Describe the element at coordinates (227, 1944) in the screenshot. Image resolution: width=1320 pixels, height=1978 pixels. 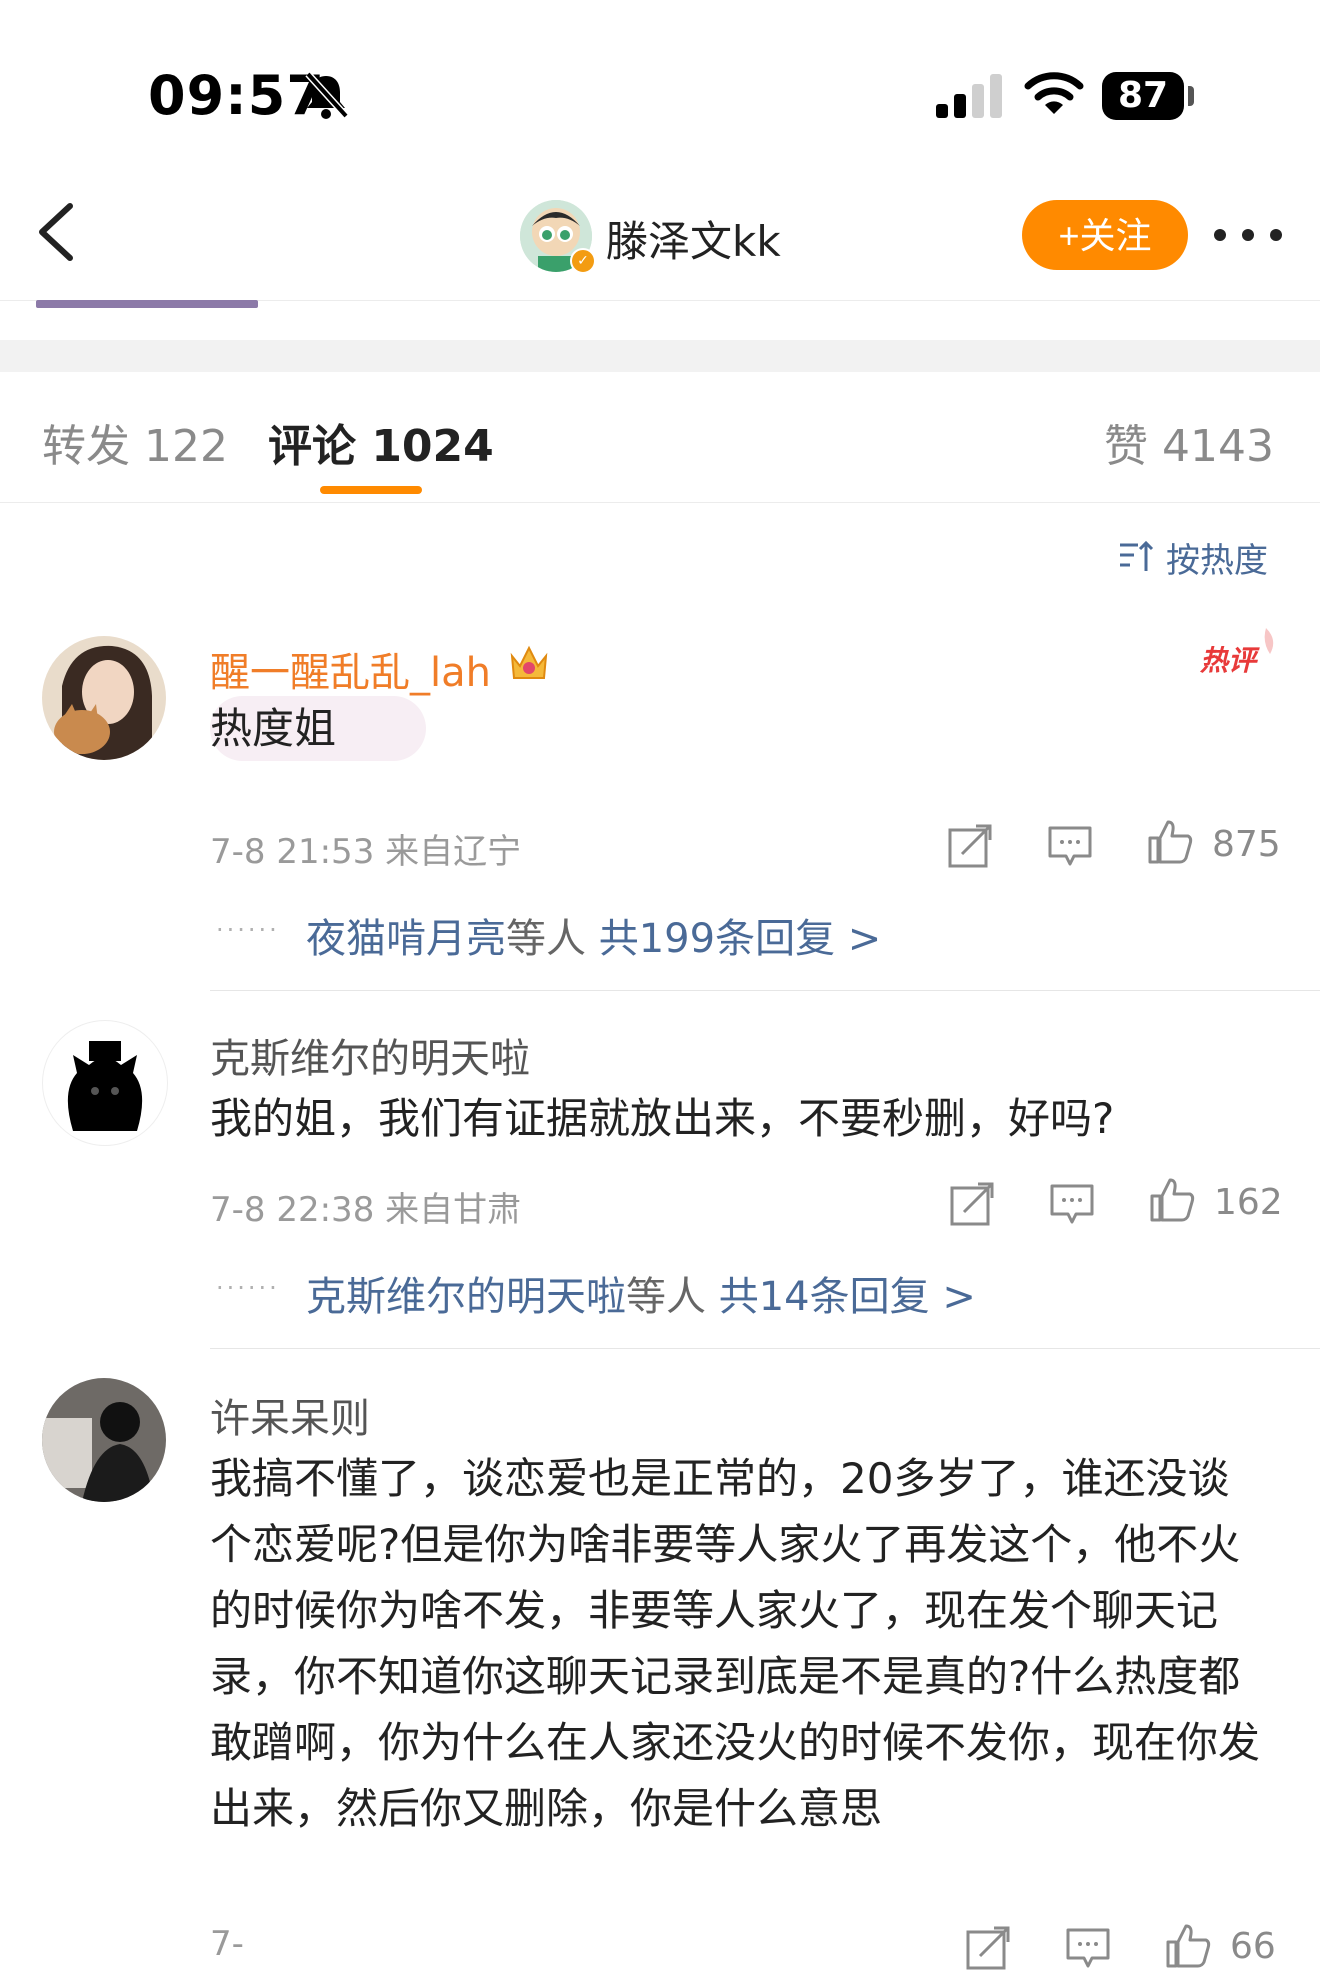
I see `comment-meta: 7-` at that location.